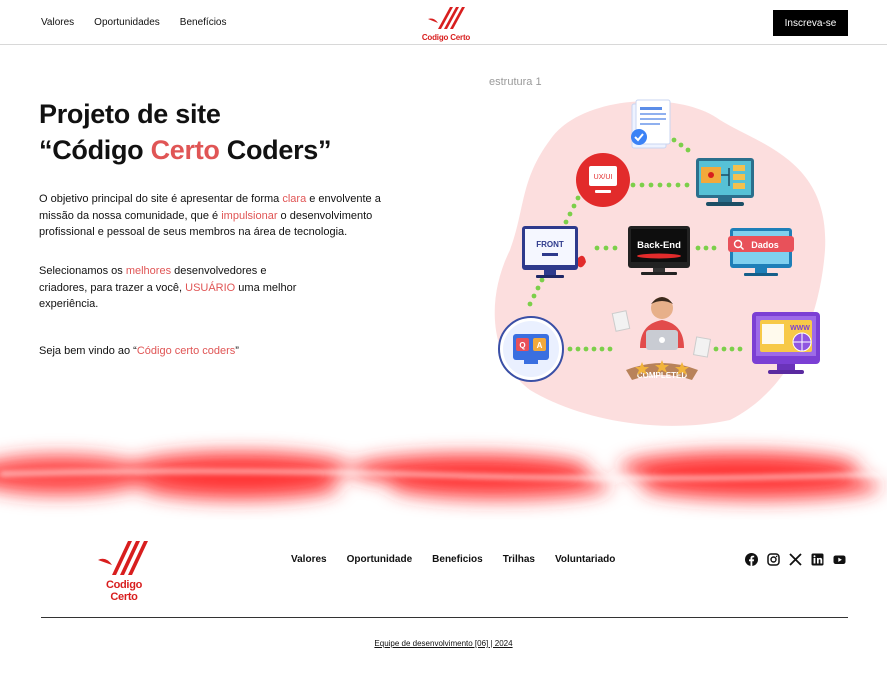 The height and width of the screenshot is (700, 887). What do you see at coordinates (515, 82) in the screenshot?
I see `structure-caption: estrutura 1` at bounding box center [515, 82].